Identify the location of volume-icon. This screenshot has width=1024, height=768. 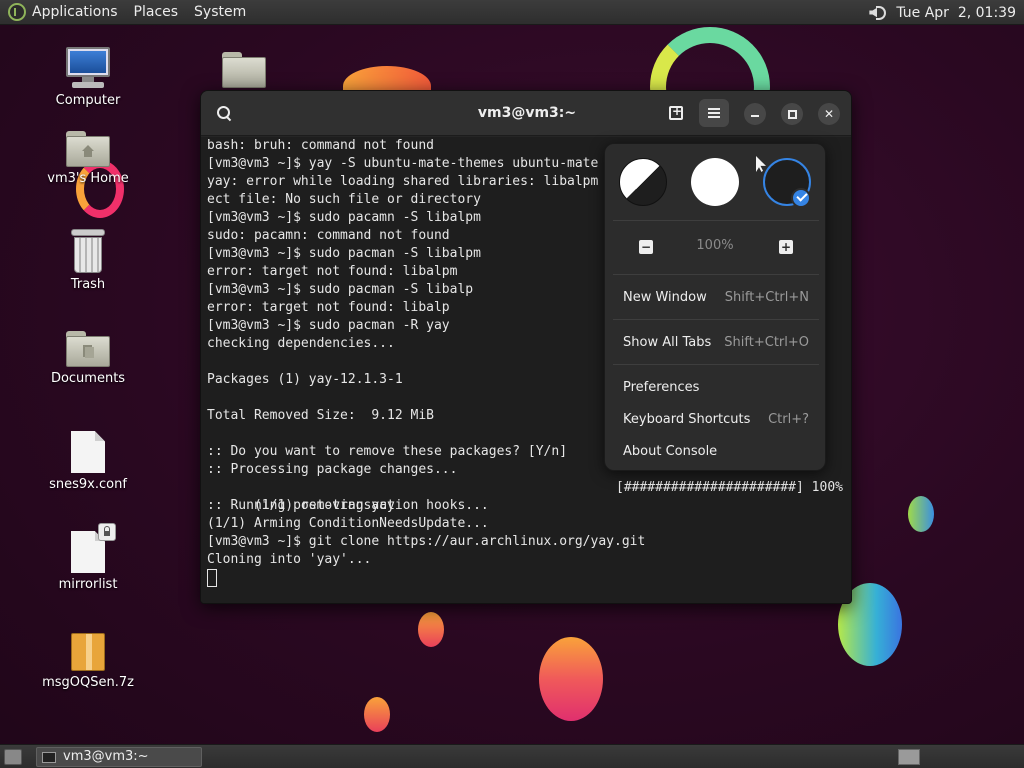
(876, 13).